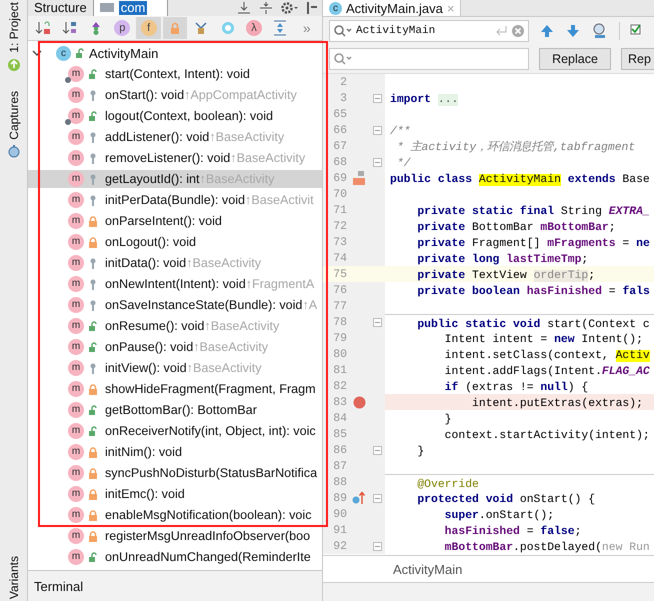 This screenshot has height=601, width=654. What do you see at coordinates (201, 28) in the screenshot?
I see `anonymous-class-icon` at bounding box center [201, 28].